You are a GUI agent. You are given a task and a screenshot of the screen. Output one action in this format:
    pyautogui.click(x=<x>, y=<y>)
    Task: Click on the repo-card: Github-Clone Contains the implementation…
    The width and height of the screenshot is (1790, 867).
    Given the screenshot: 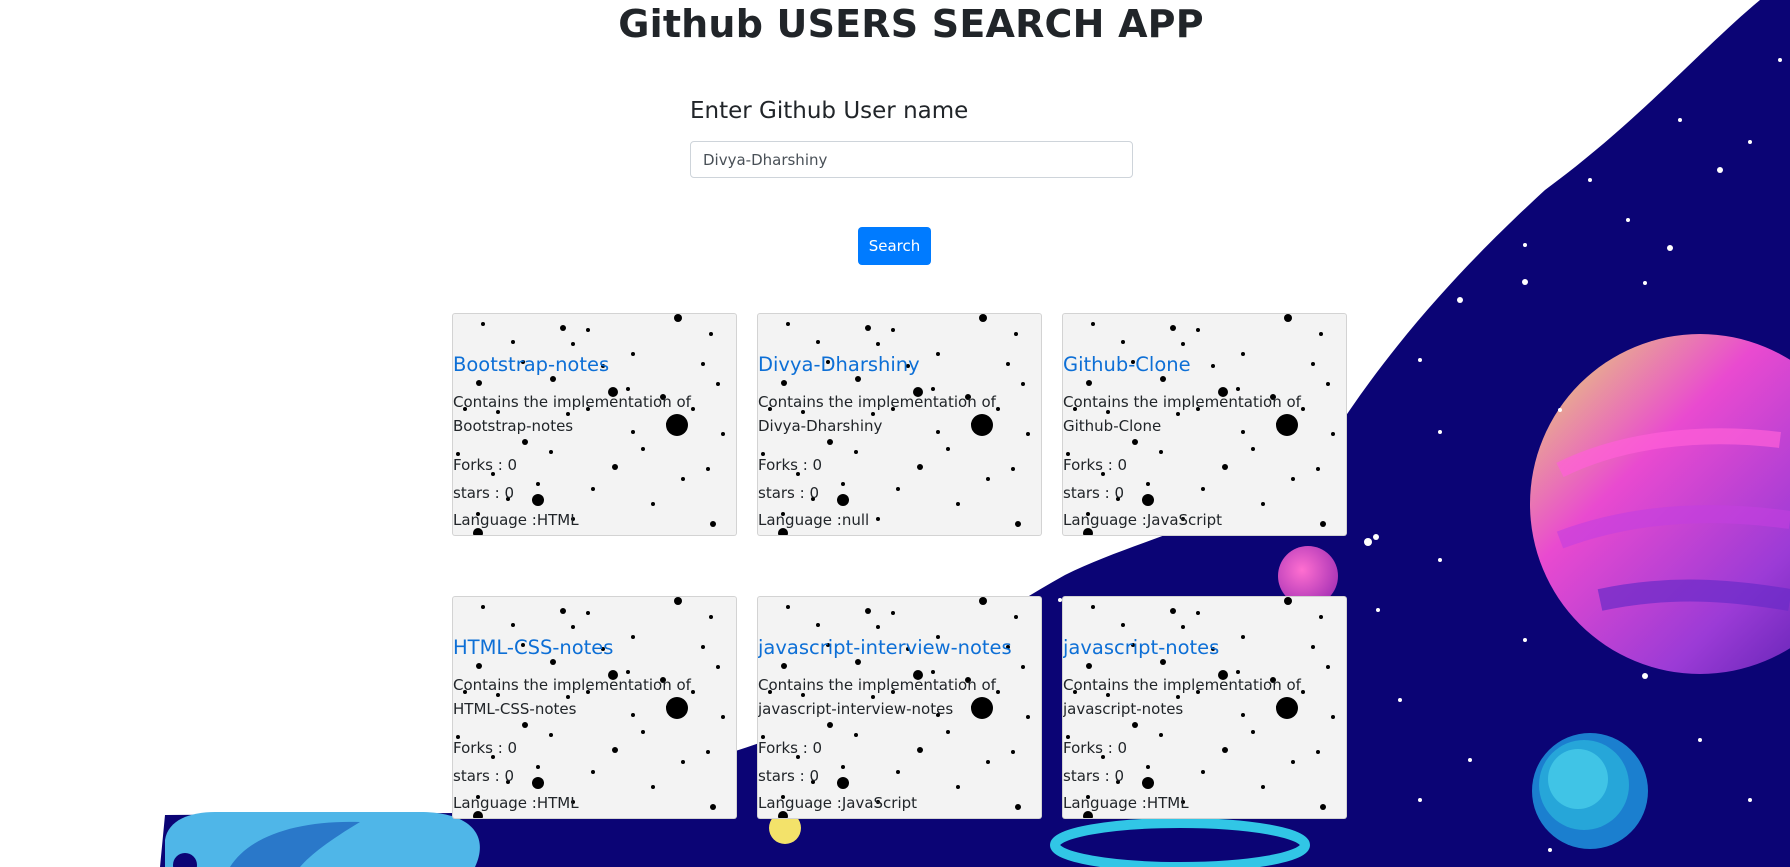 What is the action you would take?
    pyautogui.click(x=1204, y=424)
    